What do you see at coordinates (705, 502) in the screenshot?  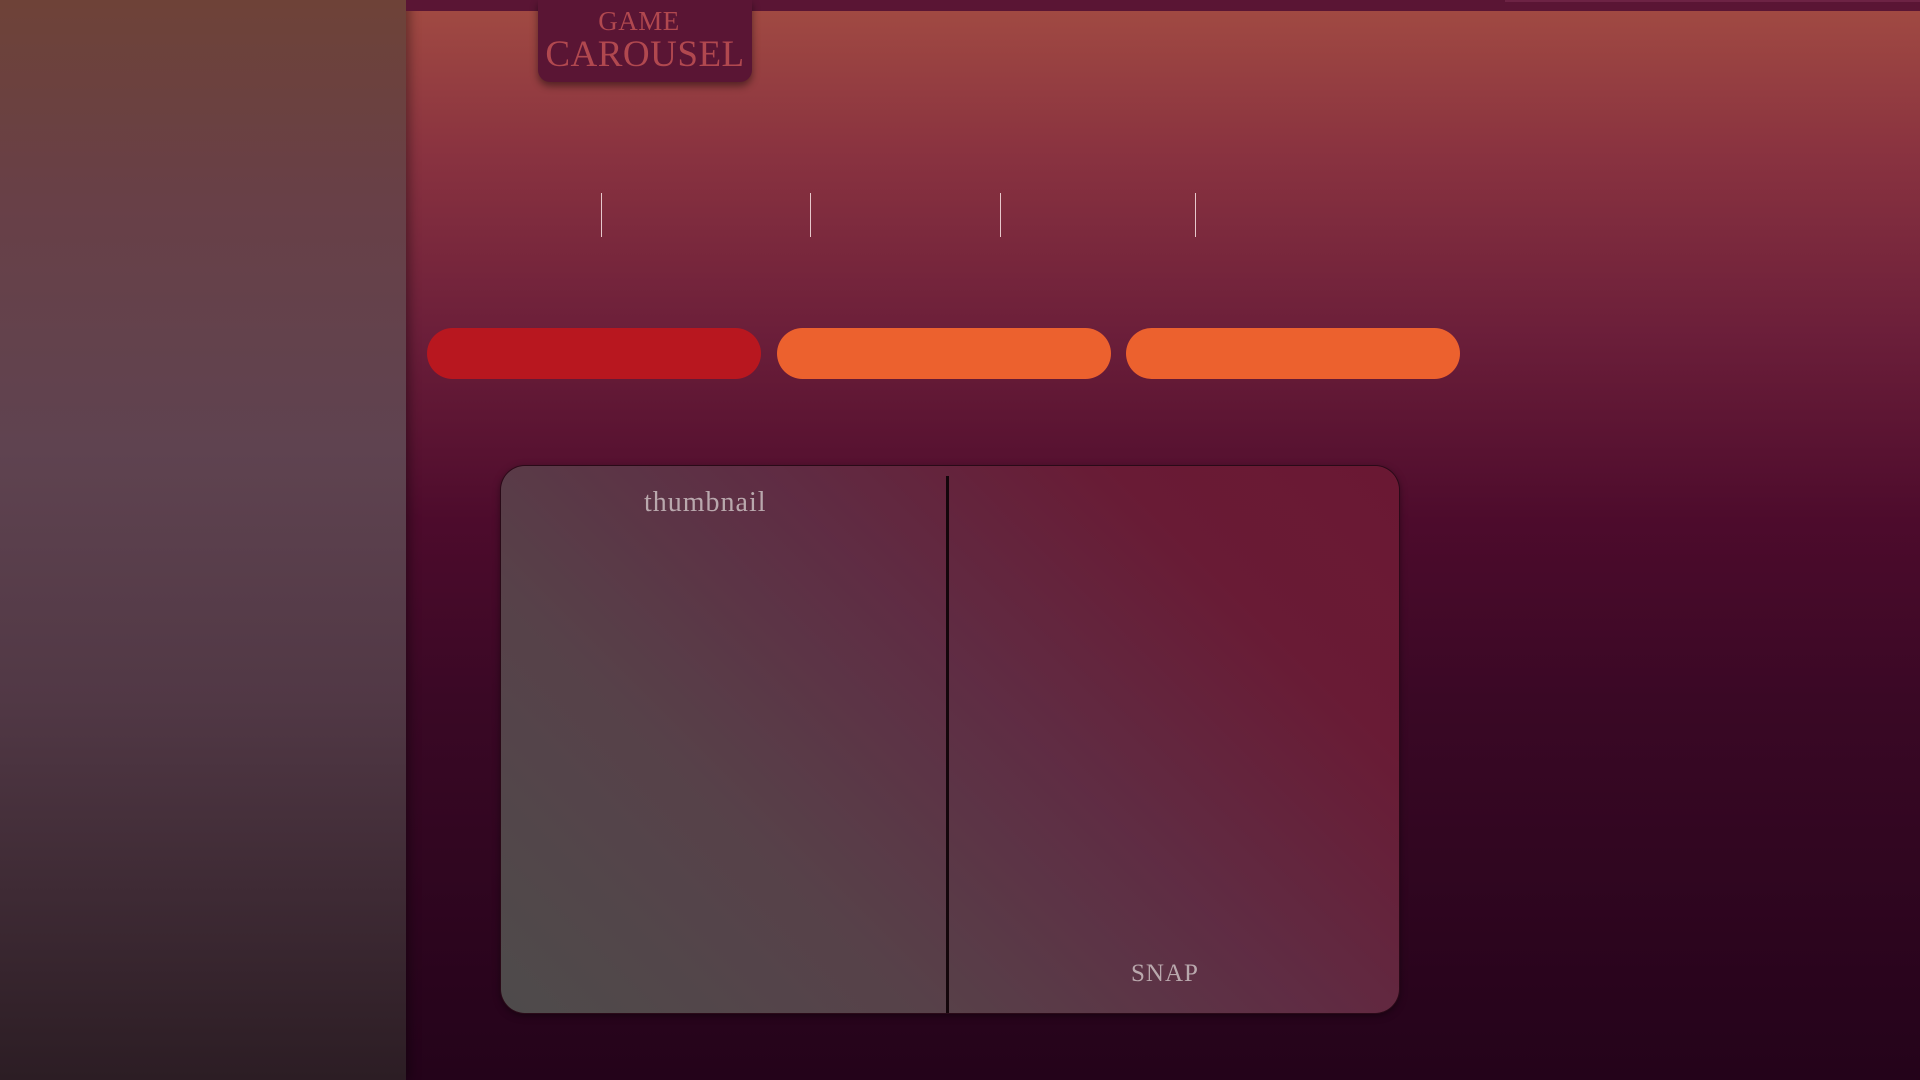 I see `thumbnail-label: thumbnail` at bounding box center [705, 502].